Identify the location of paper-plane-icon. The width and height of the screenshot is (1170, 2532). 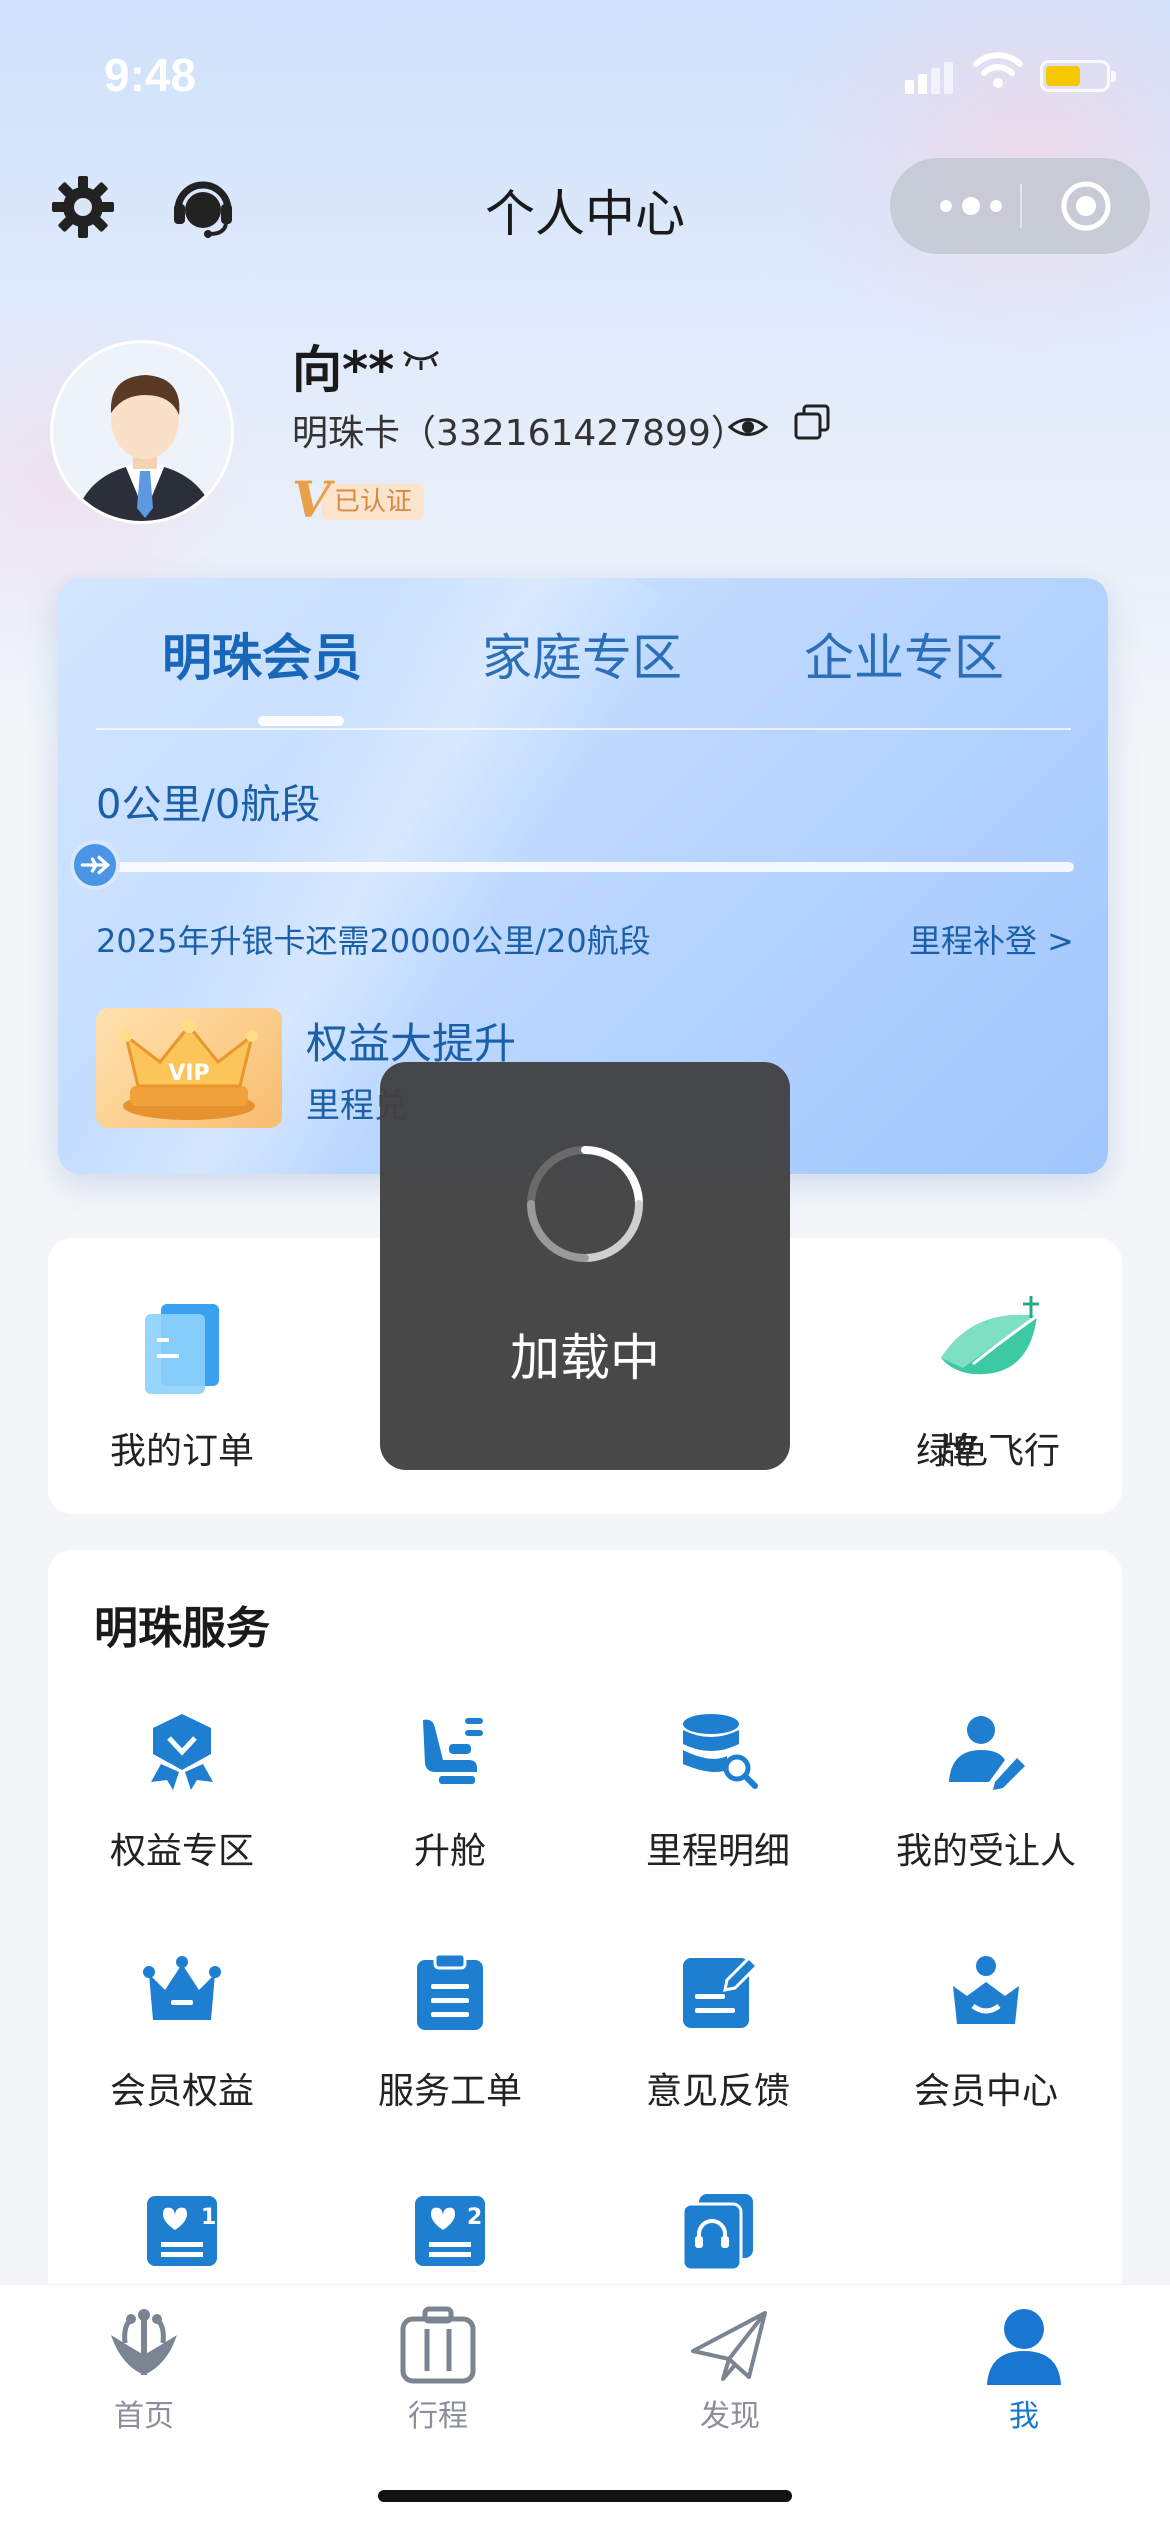
(729, 2346).